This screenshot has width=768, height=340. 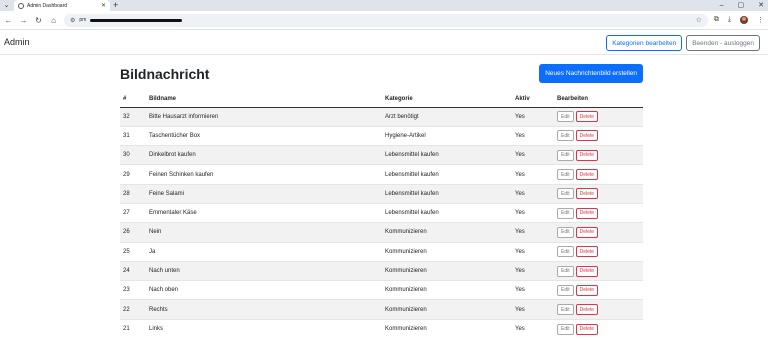 I want to click on row-name: Dinkelbrot kaufen, so click(x=264, y=155).